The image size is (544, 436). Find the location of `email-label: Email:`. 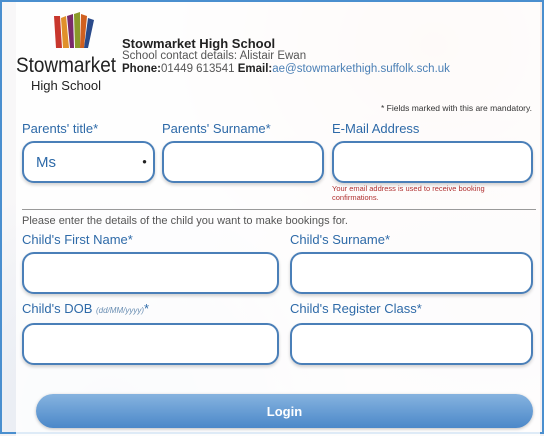

email-label: Email: is located at coordinates (255, 69).